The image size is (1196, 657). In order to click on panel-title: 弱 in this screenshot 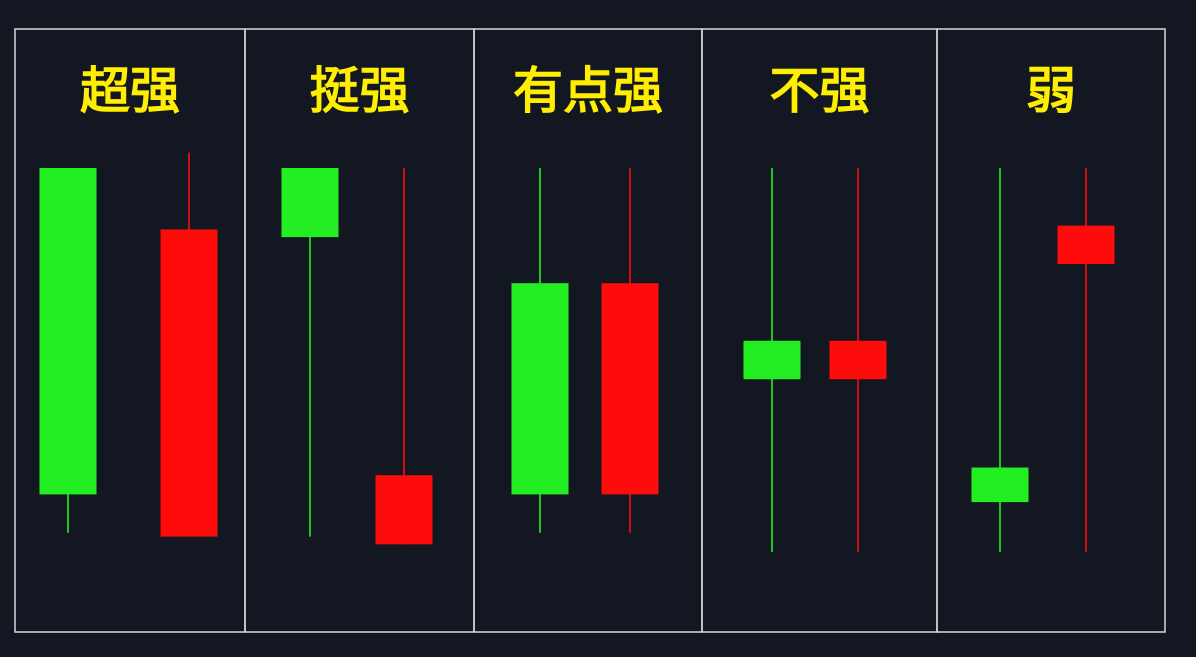, I will do `click(1051, 91)`.